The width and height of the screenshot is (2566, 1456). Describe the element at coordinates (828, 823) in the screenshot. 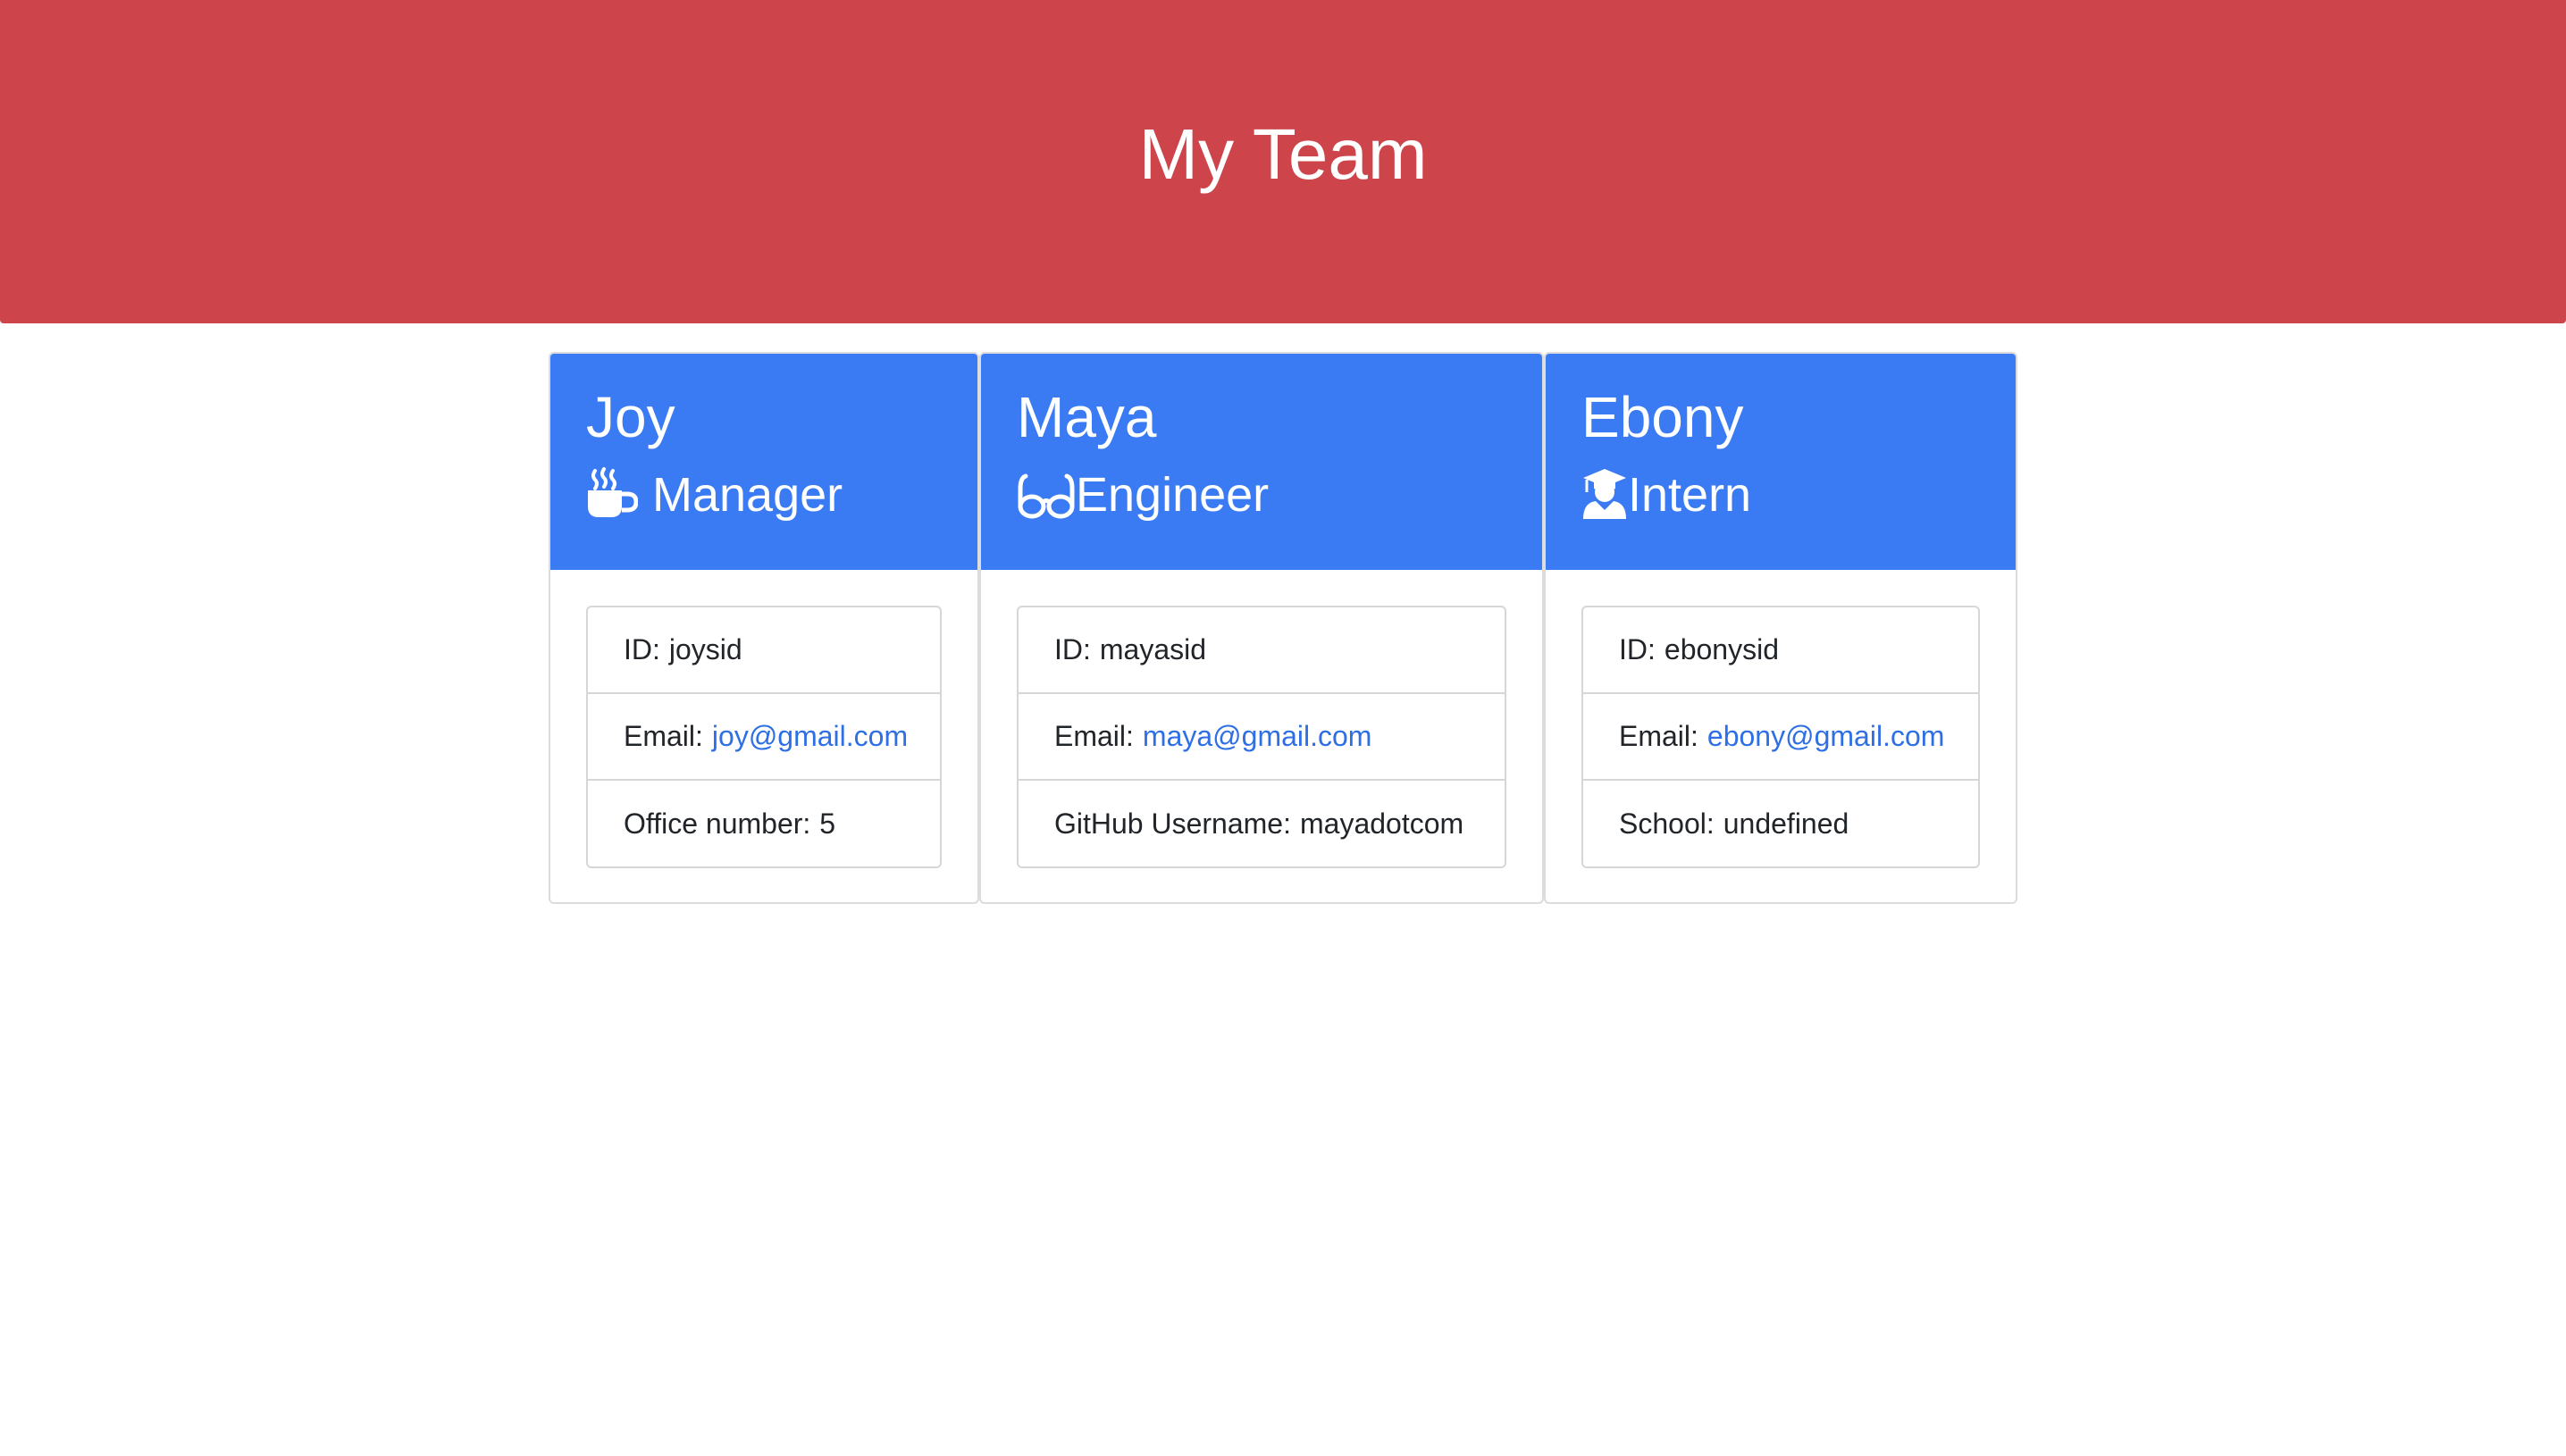

I see `office-number-value: 5` at that location.